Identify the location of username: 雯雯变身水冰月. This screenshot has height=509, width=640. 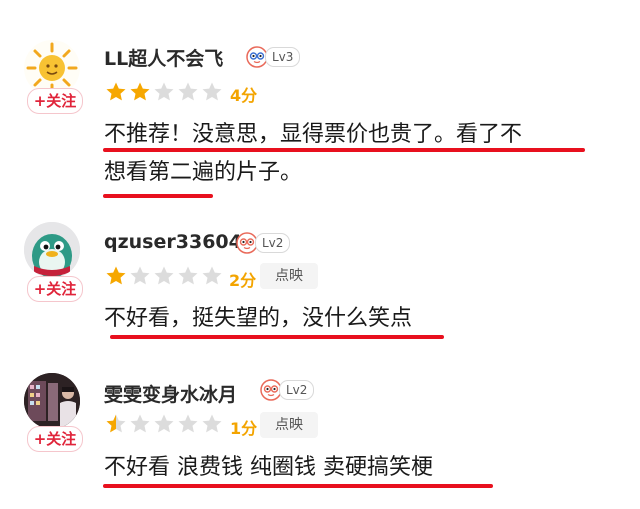
(170, 393).